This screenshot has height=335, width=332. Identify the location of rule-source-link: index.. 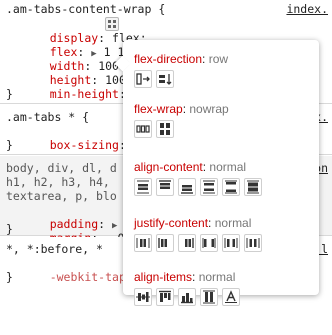
(307, 9).